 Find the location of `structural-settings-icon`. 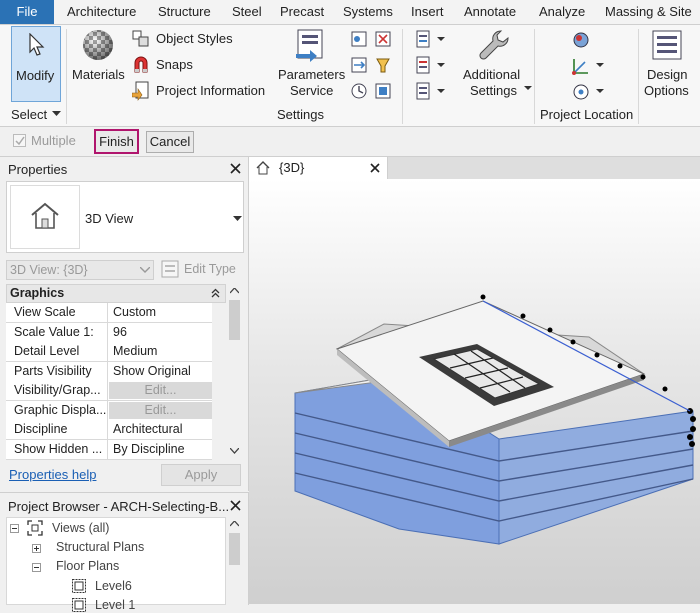

structural-settings-icon is located at coordinates (383, 91).